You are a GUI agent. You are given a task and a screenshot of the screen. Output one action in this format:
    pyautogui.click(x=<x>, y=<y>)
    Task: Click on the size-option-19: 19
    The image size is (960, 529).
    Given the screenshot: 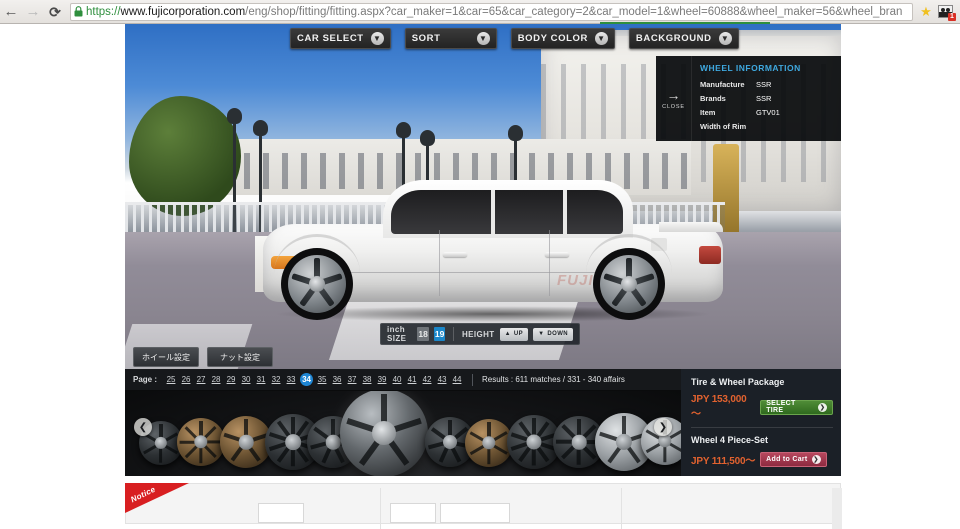 What is the action you would take?
    pyautogui.click(x=439, y=334)
    